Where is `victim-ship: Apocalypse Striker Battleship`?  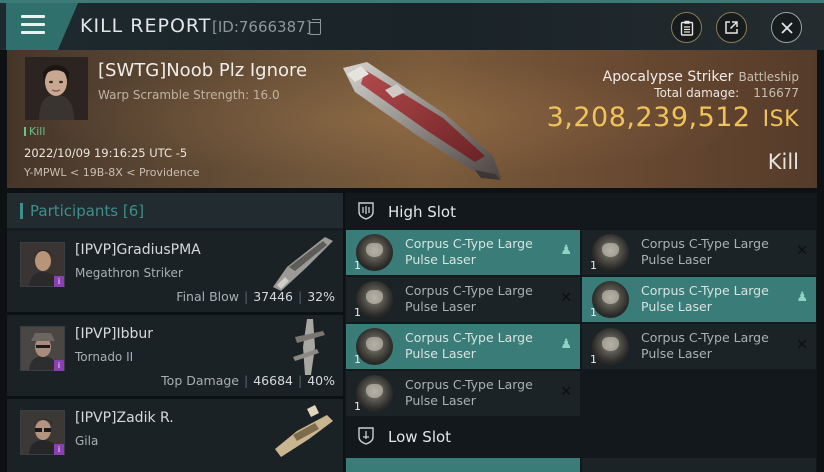 victim-ship: Apocalypse Striker Battleship is located at coordinates (701, 75).